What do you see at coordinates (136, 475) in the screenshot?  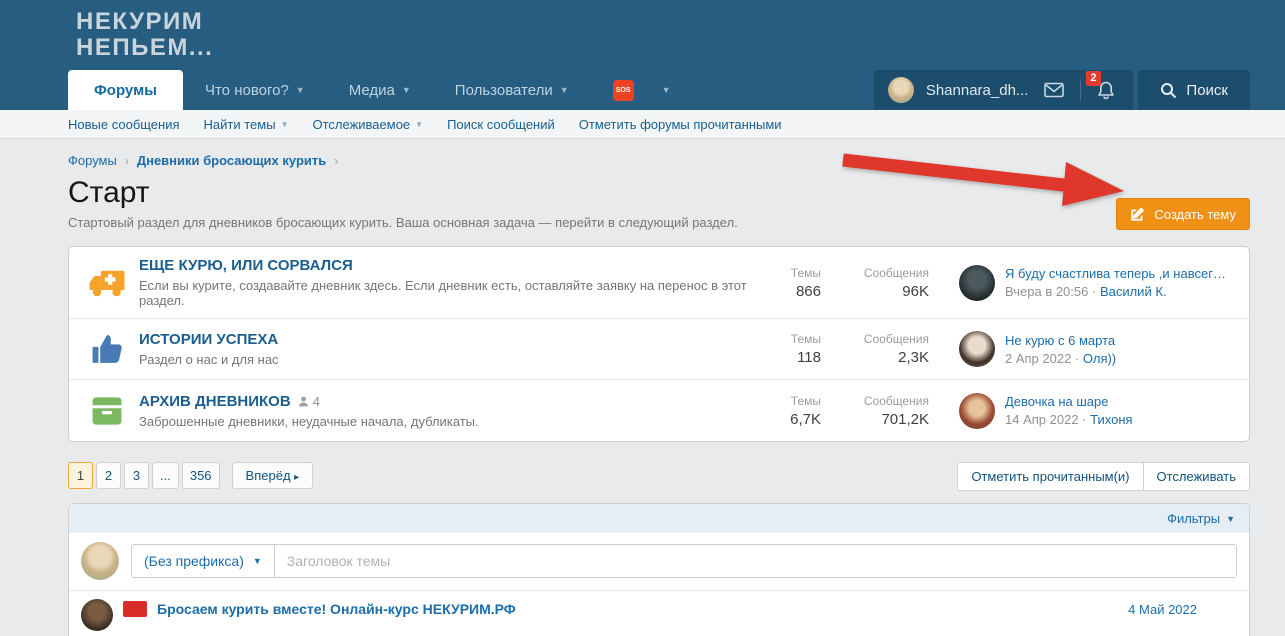 I see `page-3: 3` at bounding box center [136, 475].